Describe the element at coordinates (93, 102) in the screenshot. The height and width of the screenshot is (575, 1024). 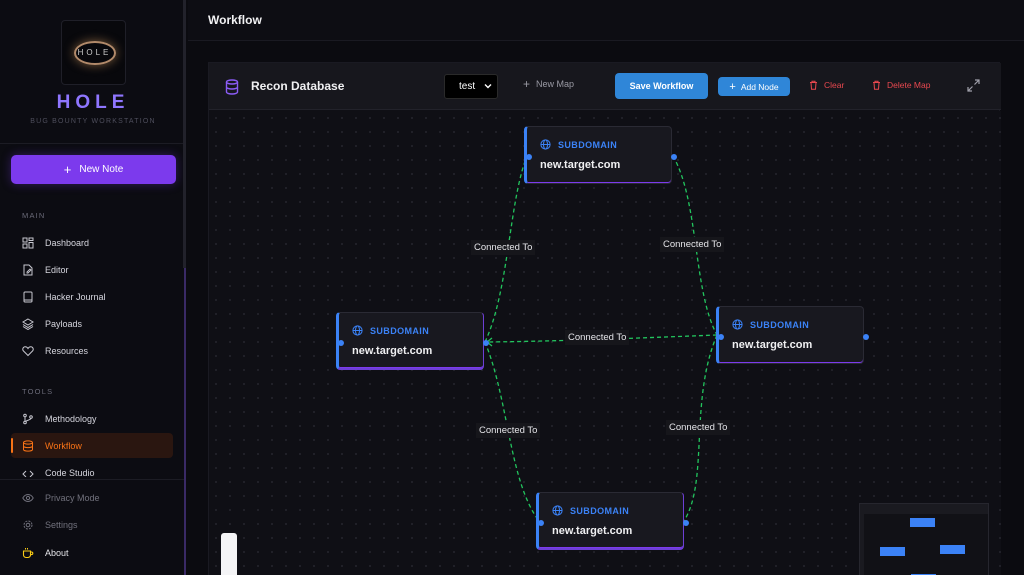
I see `brand-title: HOLE` at that location.